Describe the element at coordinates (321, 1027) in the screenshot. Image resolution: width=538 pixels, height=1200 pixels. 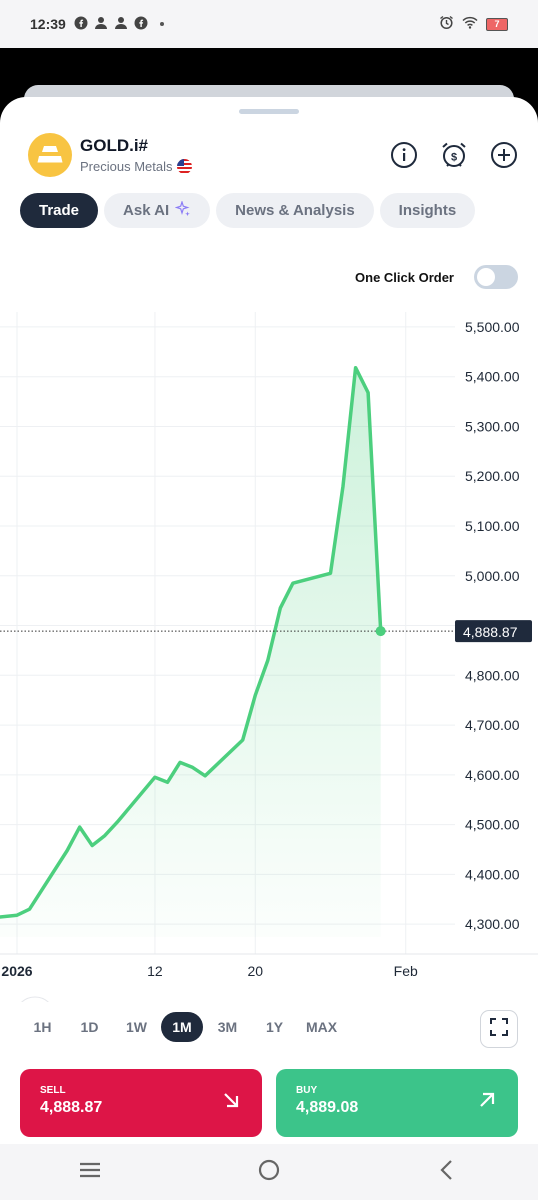
I see `timeframe-max: MAX` at that location.